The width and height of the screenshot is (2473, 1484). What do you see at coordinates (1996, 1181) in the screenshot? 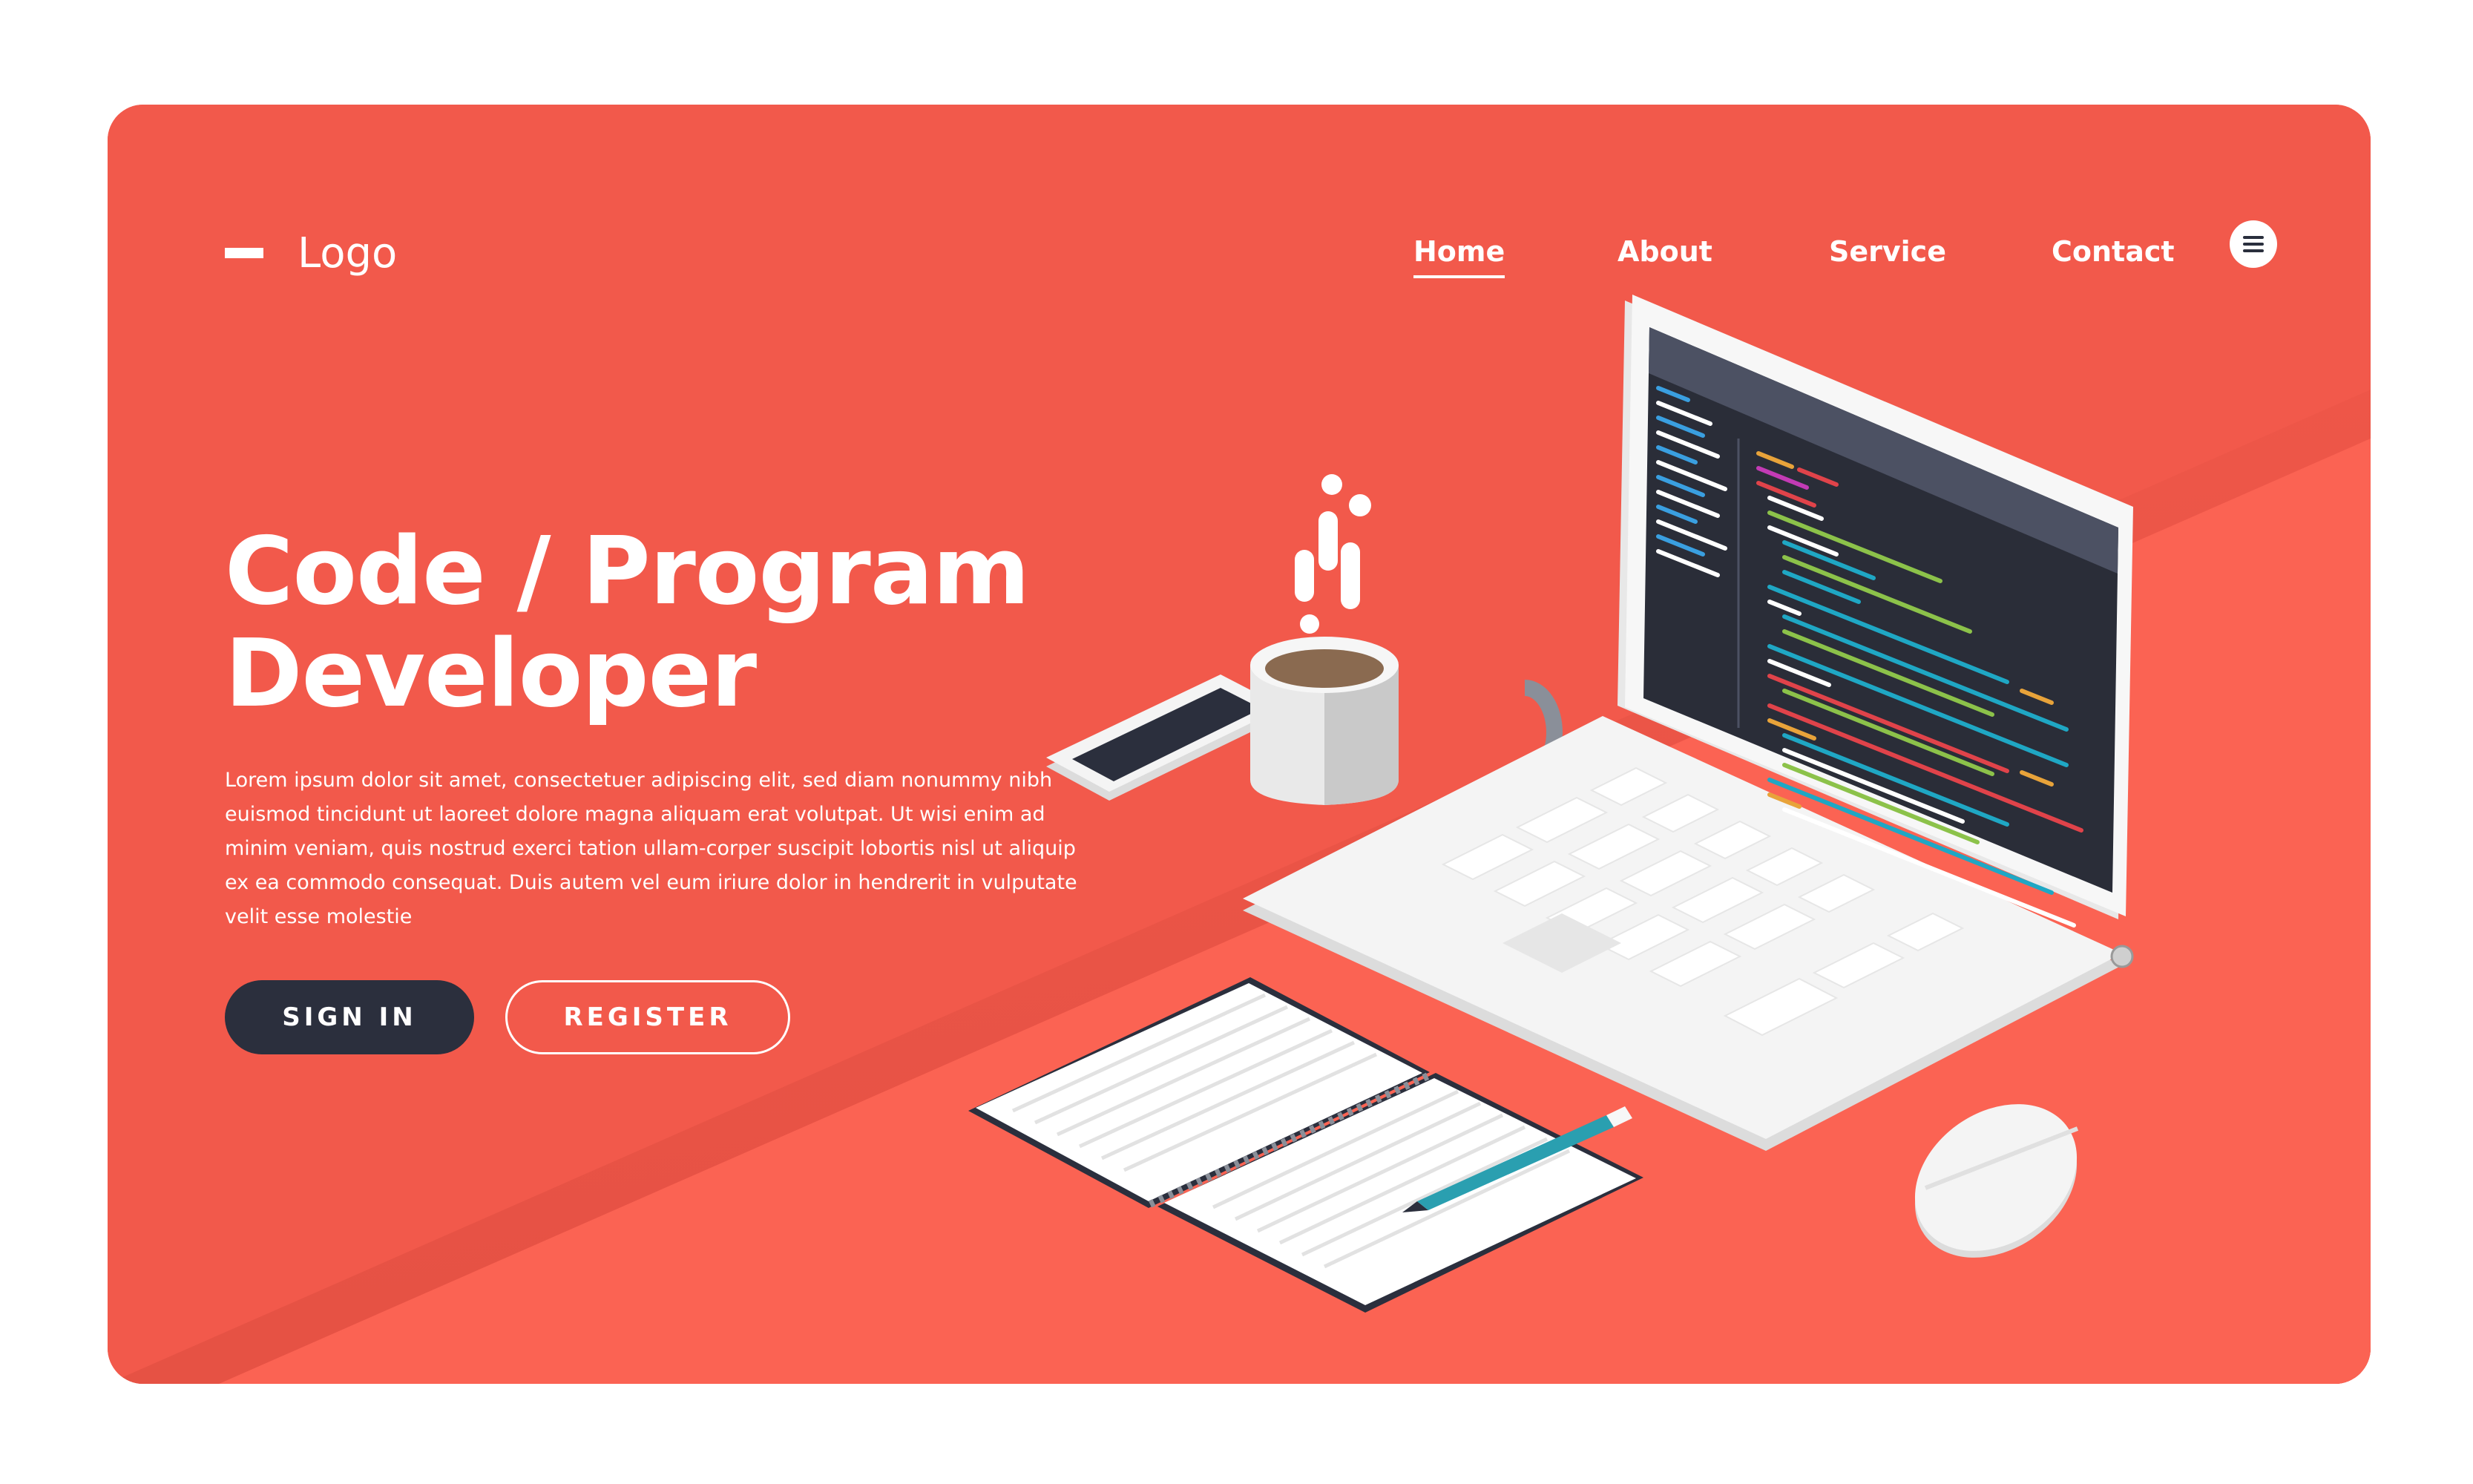
I see `mouse-icon` at bounding box center [1996, 1181].